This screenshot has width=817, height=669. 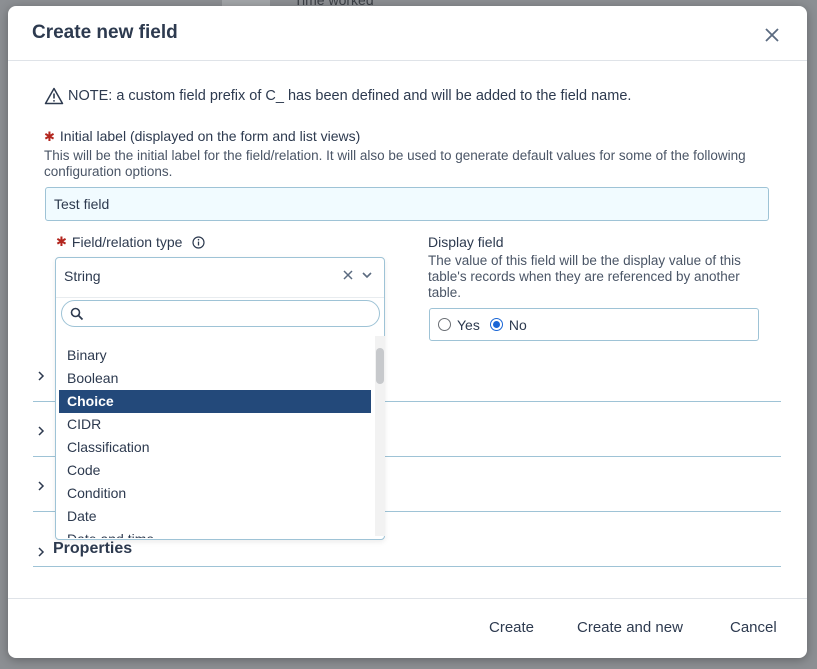 I want to click on close-button, so click(x=772, y=35).